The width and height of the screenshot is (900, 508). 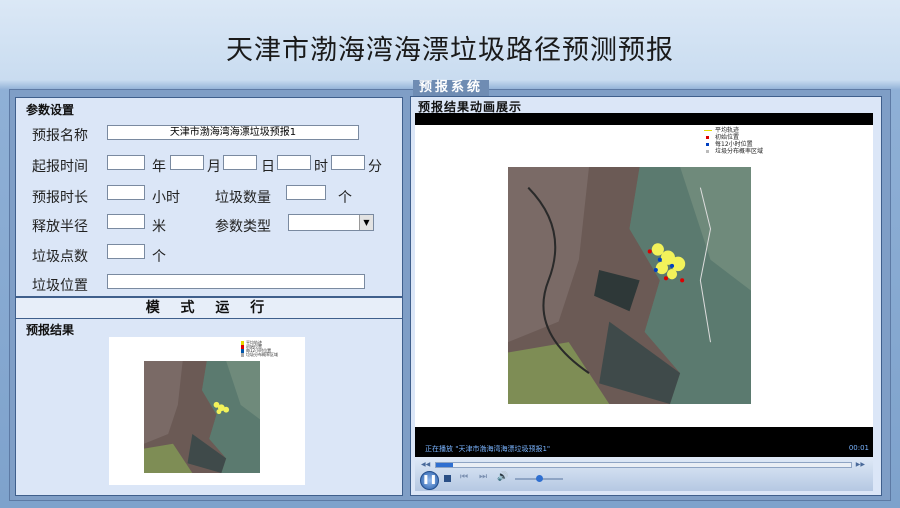 What do you see at coordinates (60, 227) in the screenshot?
I see `radius-label: 释放半径` at bounding box center [60, 227].